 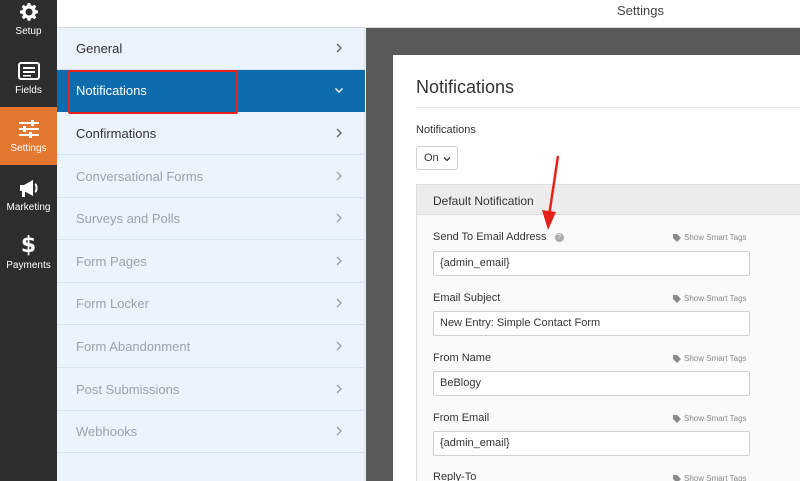 I want to click on sliders-icon, so click(x=29, y=129).